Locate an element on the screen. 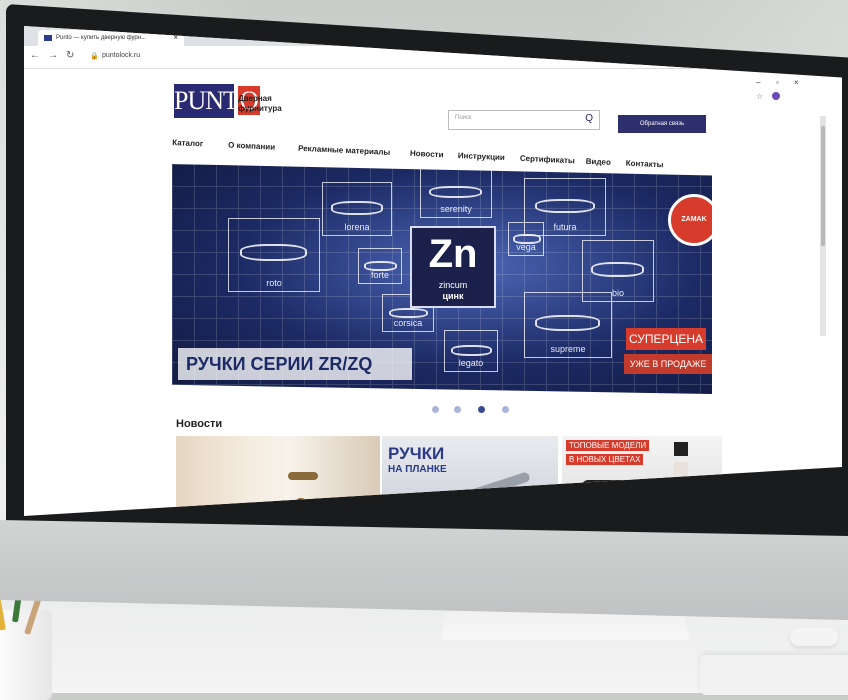 This screenshot has width=848, height=700. feedback-button: Обратная связь is located at coordinates (662, 124).